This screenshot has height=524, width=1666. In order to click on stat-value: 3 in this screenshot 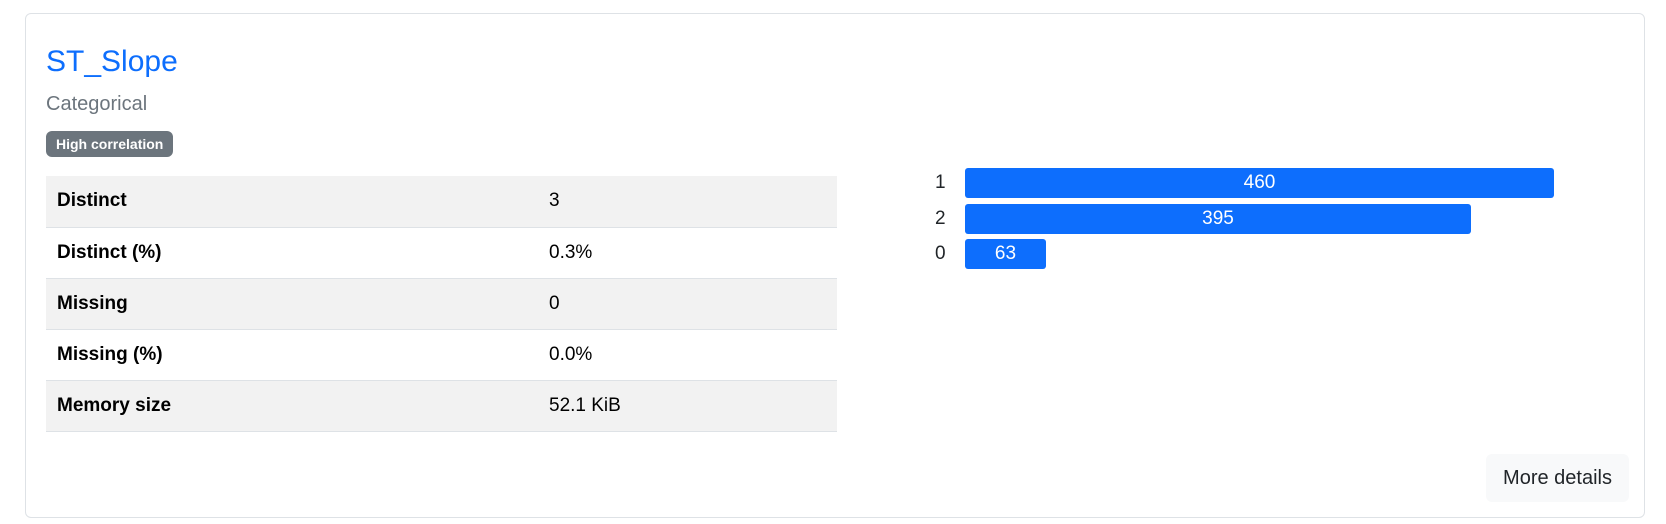, I will do `click(687, 202)`.